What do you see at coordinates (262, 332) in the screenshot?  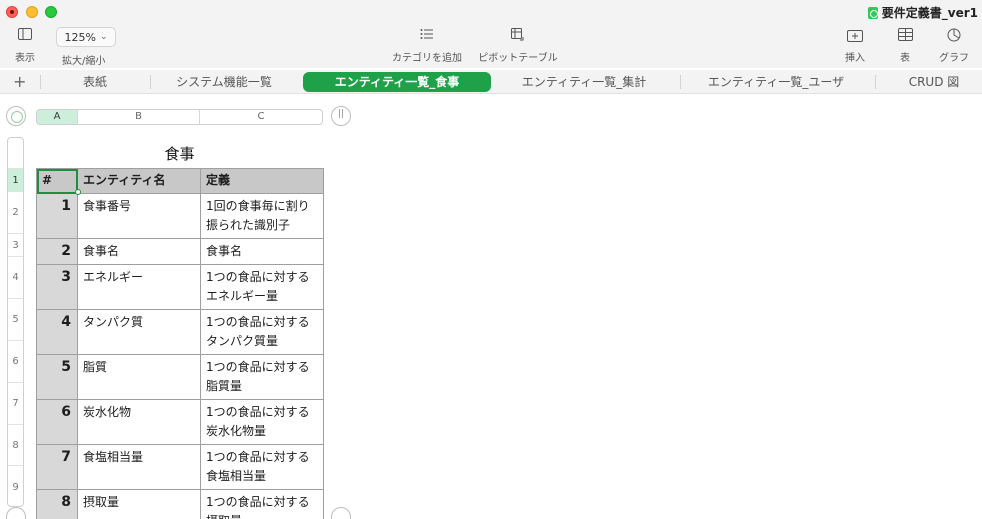 I see `definition-cell: 1つの食品に対するタンパク質量` at bounding box center [262, 332].